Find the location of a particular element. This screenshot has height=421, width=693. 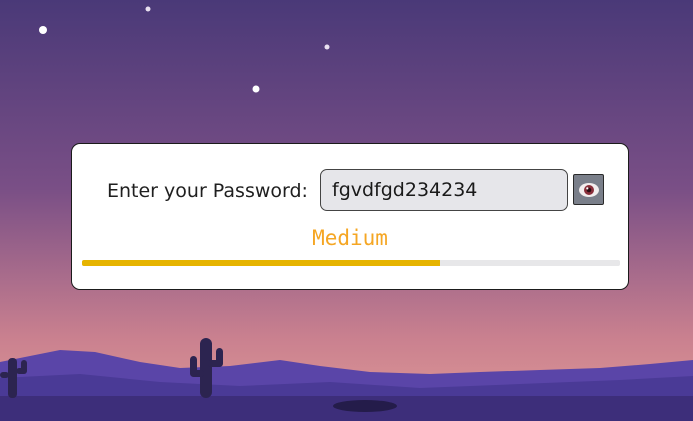

strength-label: Medium is located at coordinates (350, 238).